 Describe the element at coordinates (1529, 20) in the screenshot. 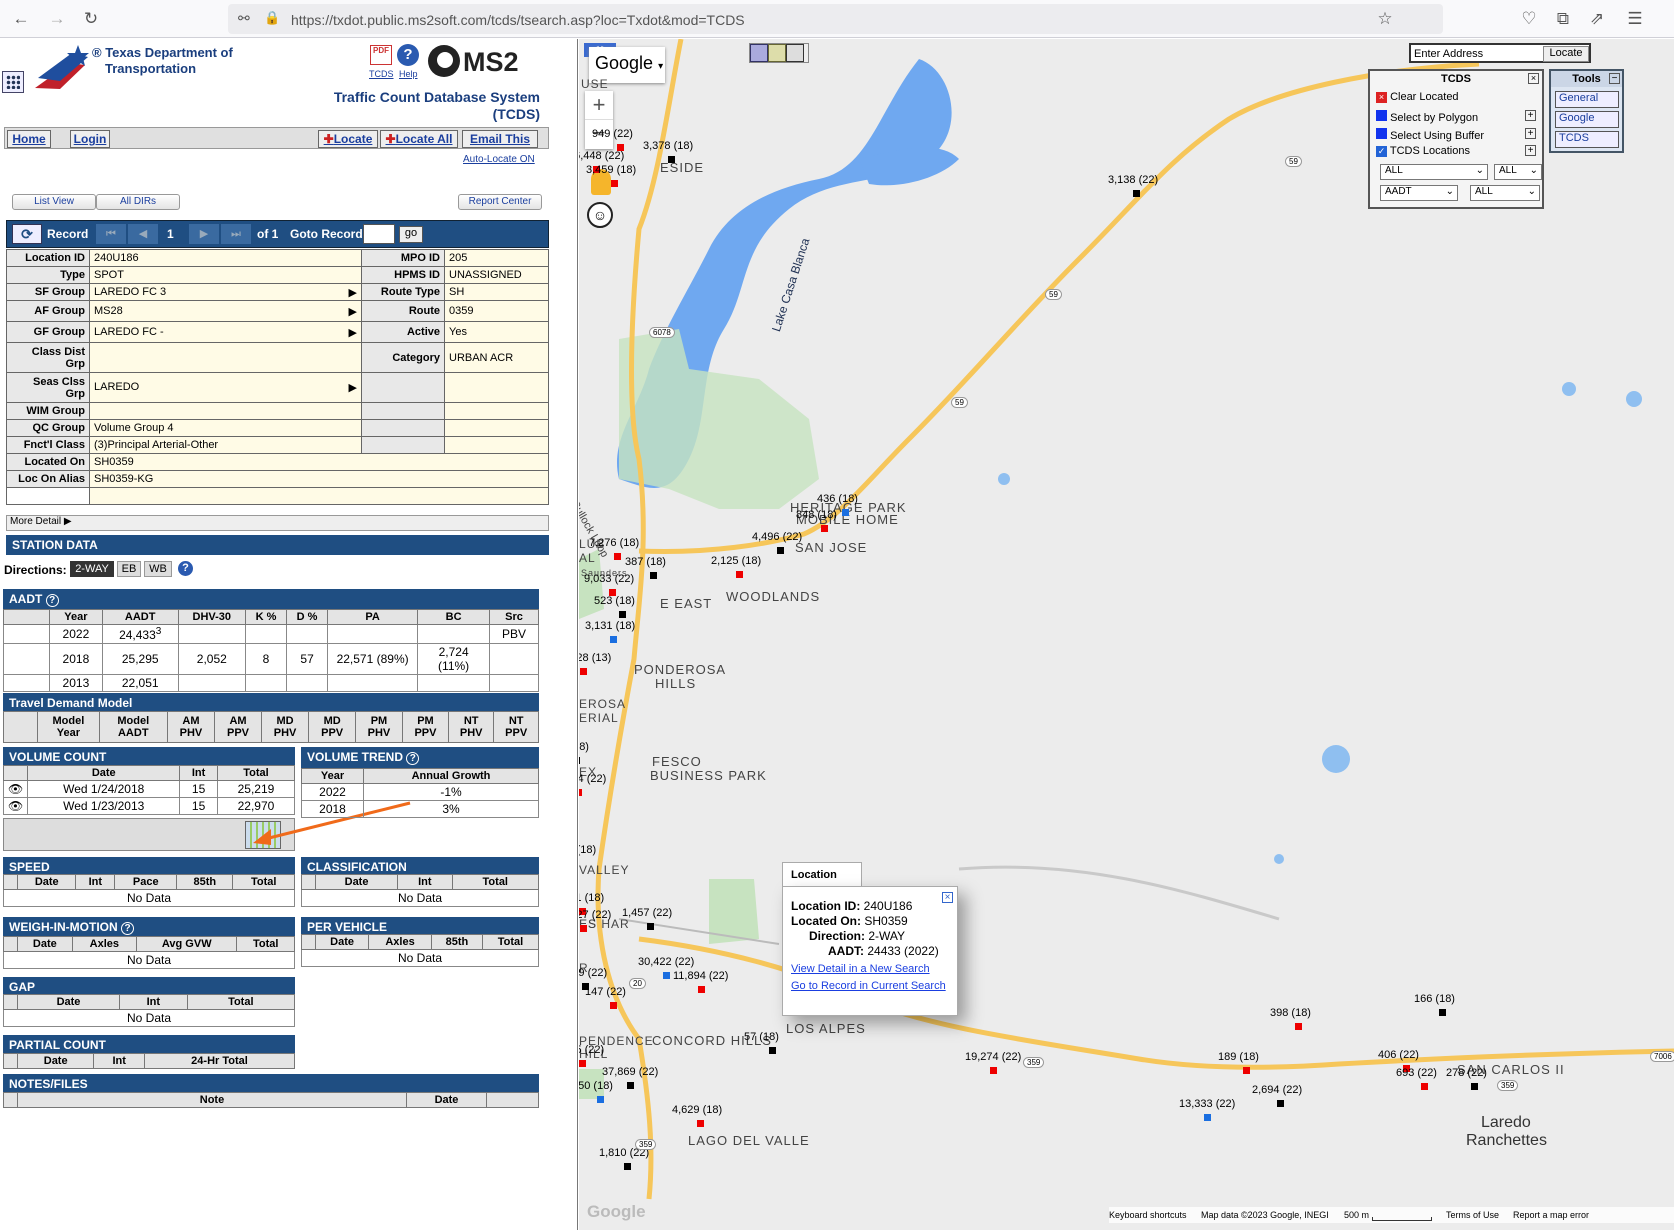

I see `pocket-icon: ♡` at that location.